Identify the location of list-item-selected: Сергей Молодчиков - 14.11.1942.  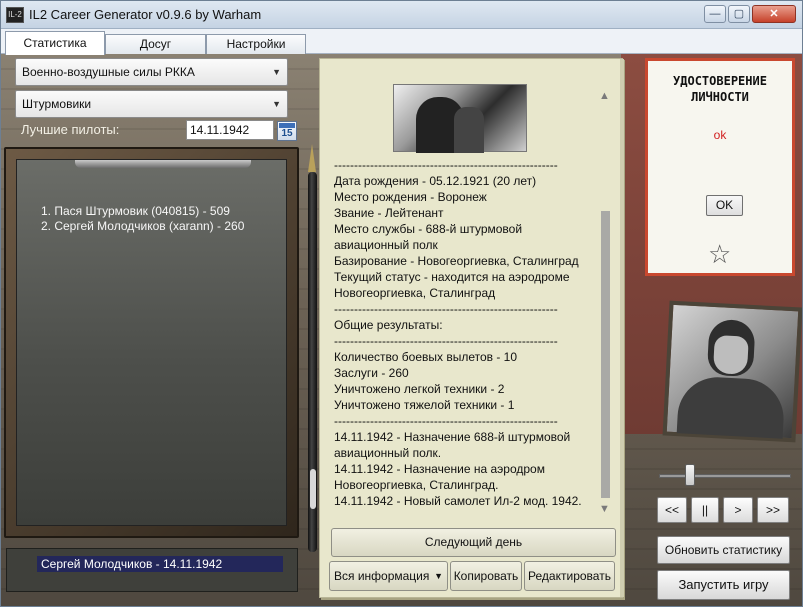
(160, 564).